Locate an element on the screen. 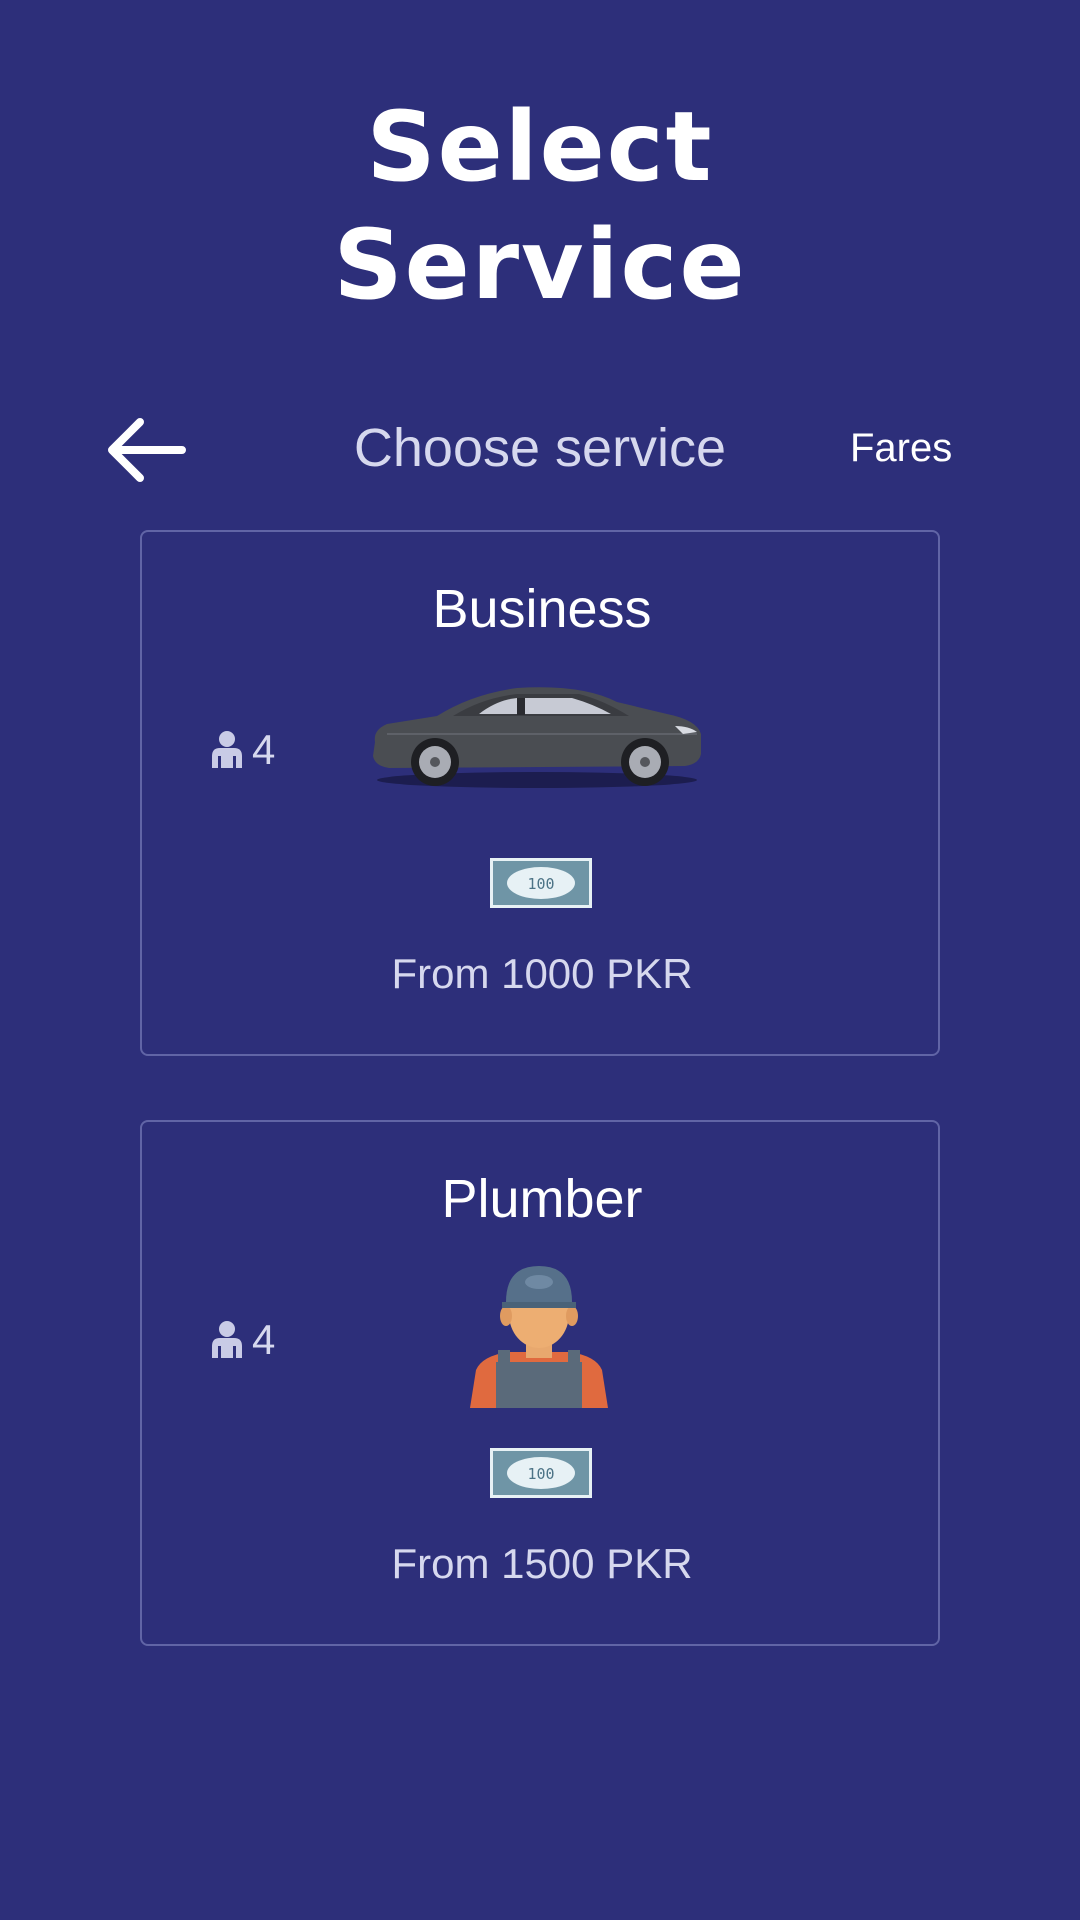 Image resolution: width=1080 pixels, height=1920 pixels. page-title-line-1: Select is located at coordinates (540, 147).